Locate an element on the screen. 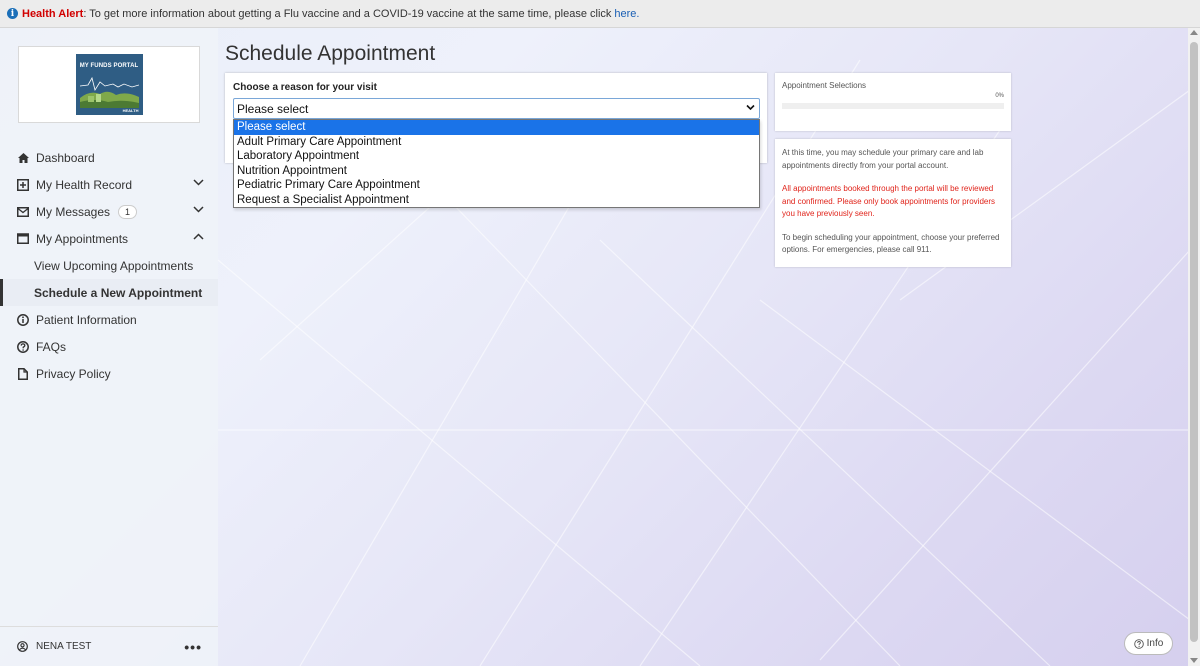 The image size is (1200, 666). page-scrollbar is located at coordinates (1194, 347).